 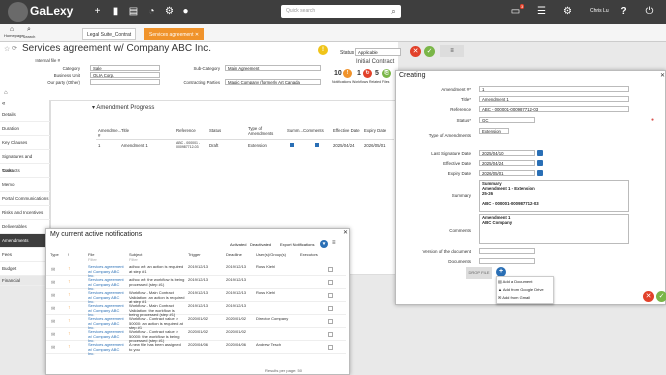 I want to click on file-filter: Filter, so click(x=92, y=260).